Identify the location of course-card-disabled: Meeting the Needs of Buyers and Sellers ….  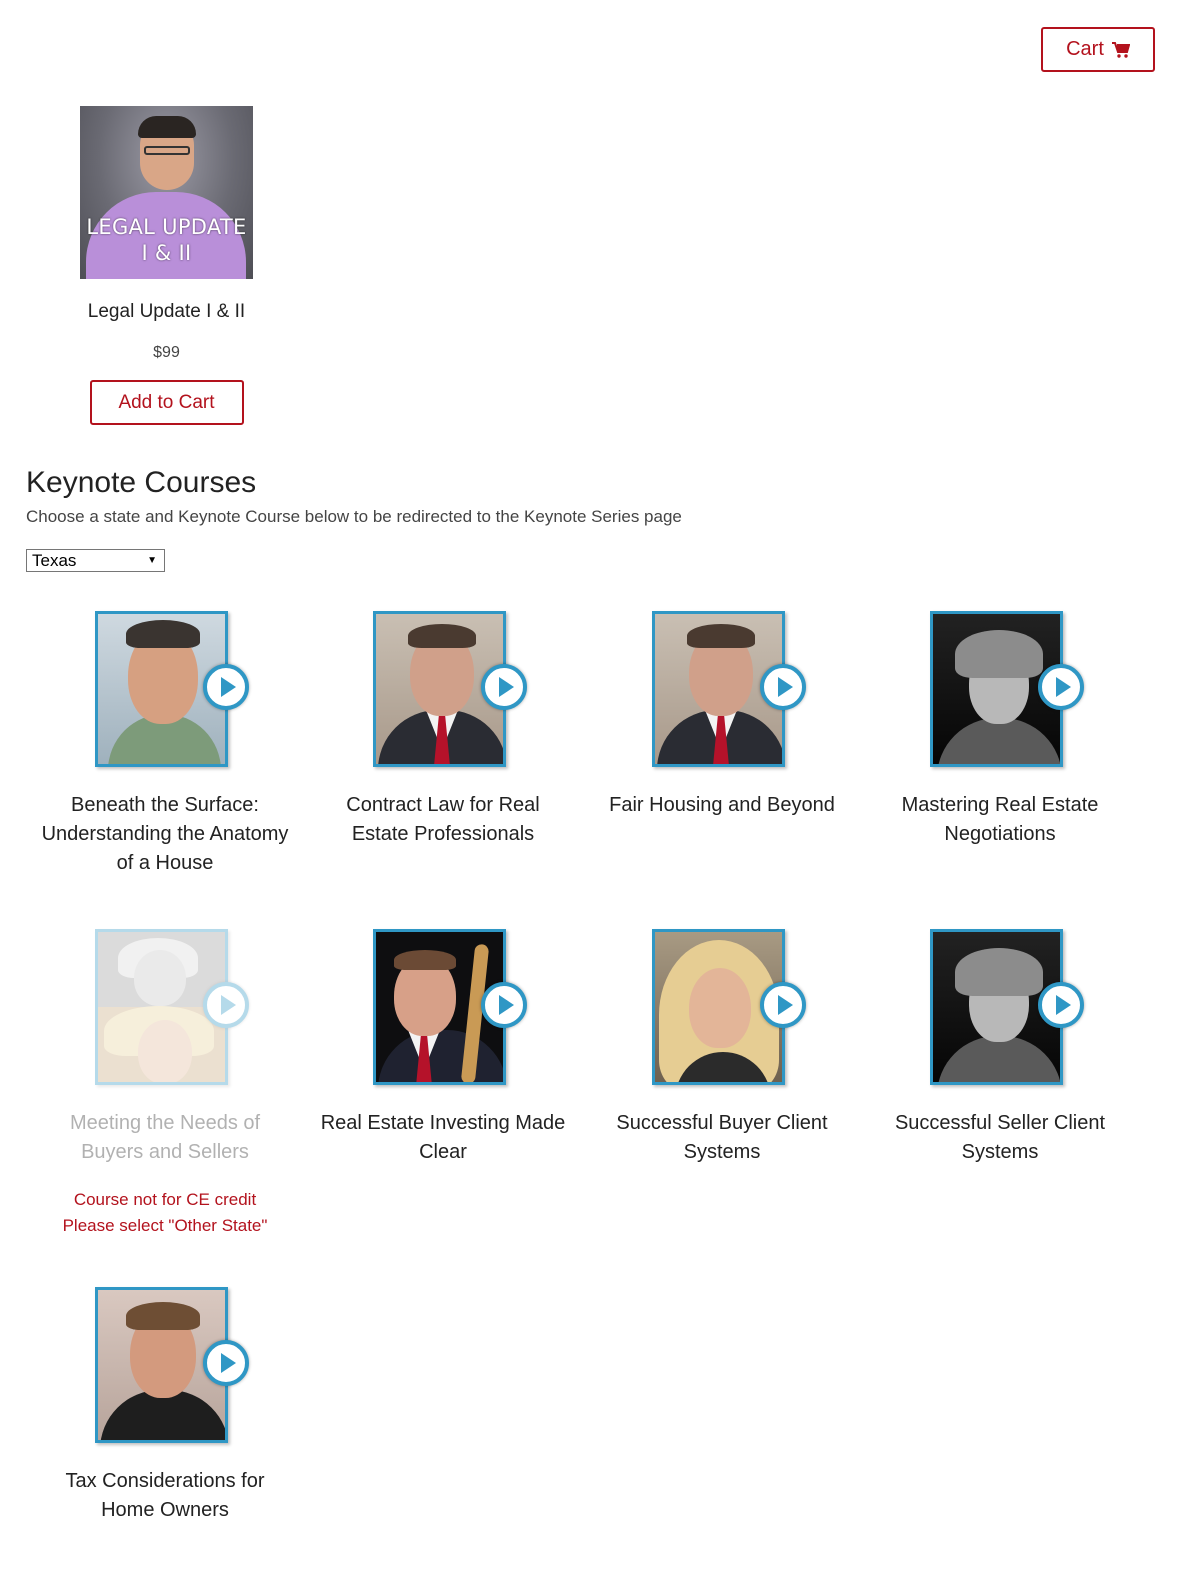
(165, 1084).